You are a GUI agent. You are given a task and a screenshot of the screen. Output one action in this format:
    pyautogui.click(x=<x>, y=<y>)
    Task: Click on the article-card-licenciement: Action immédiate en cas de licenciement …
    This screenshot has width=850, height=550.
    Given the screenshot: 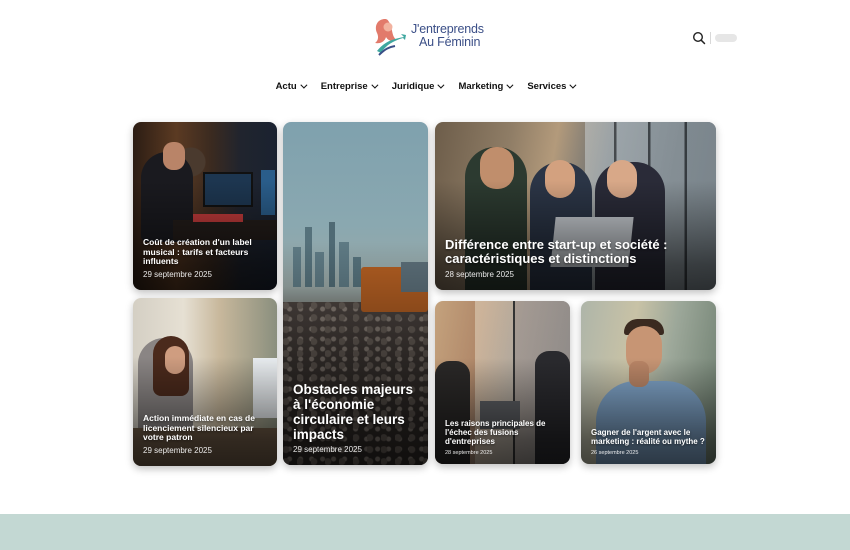 What is the action you would take?
    pyautogui.click(x=205, y=382)
    